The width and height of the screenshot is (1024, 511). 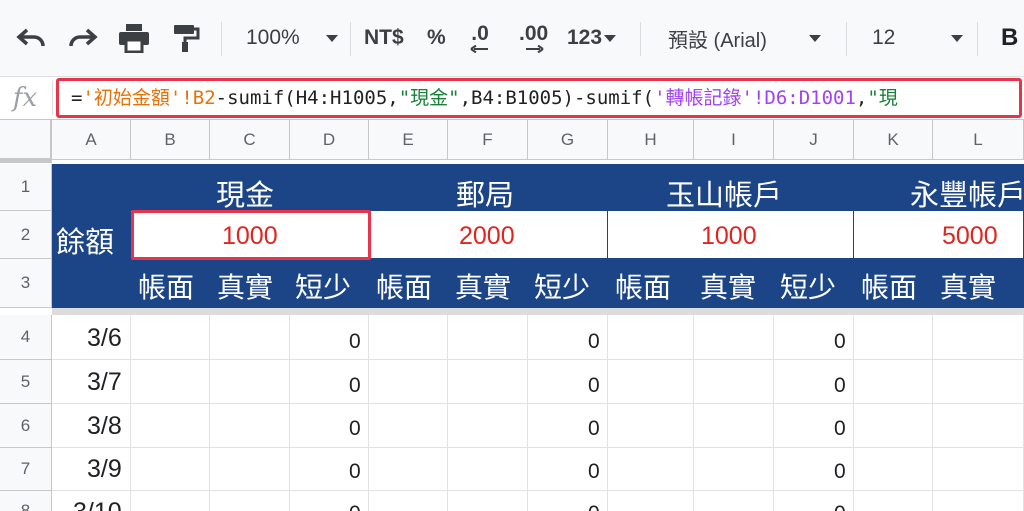 I want to click on column-header-j: J, so click(x=814, y=140).